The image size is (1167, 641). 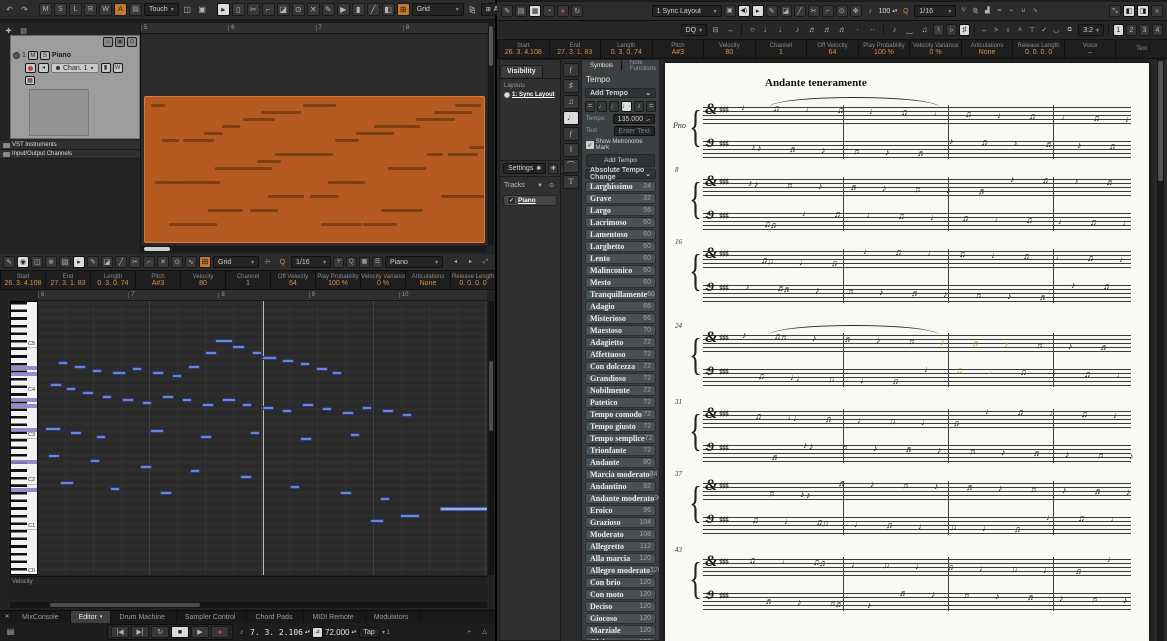 I want to click on text-symbols-icon: T, so click(x=571, y=182).